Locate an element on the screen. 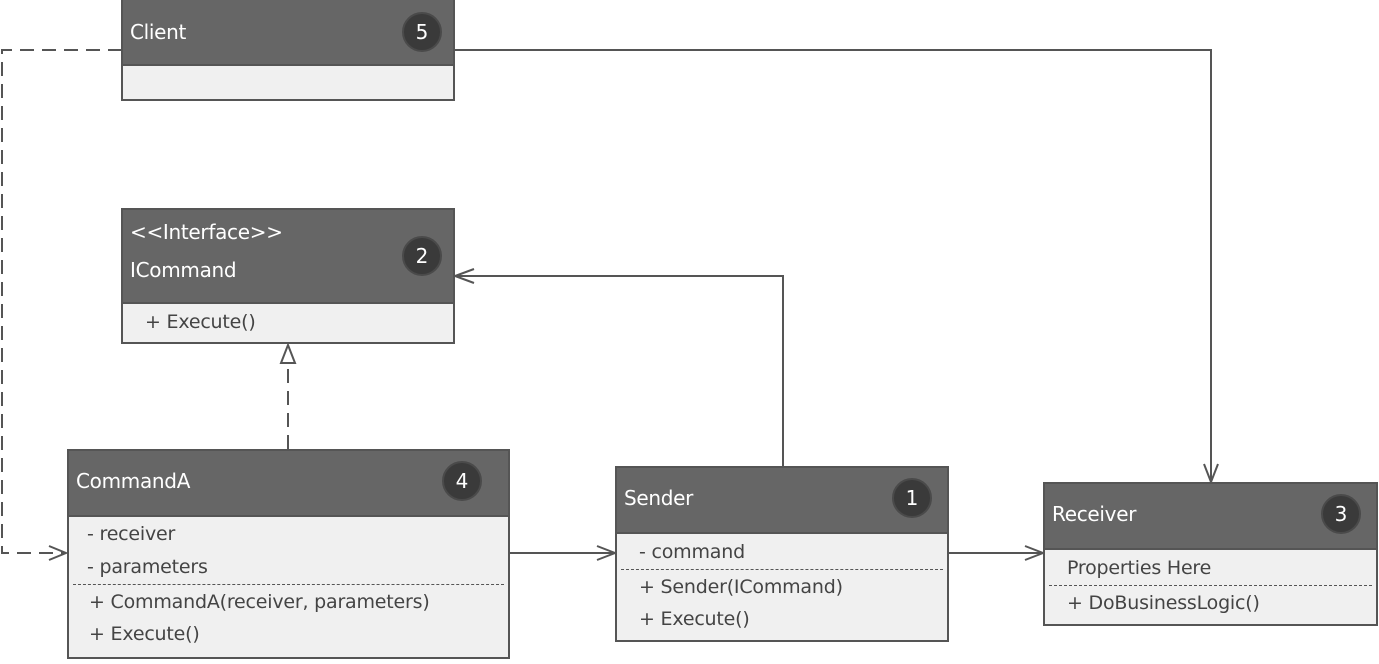  class-receiver-header: Receiver 3 is located at coordinates (1210, 517).